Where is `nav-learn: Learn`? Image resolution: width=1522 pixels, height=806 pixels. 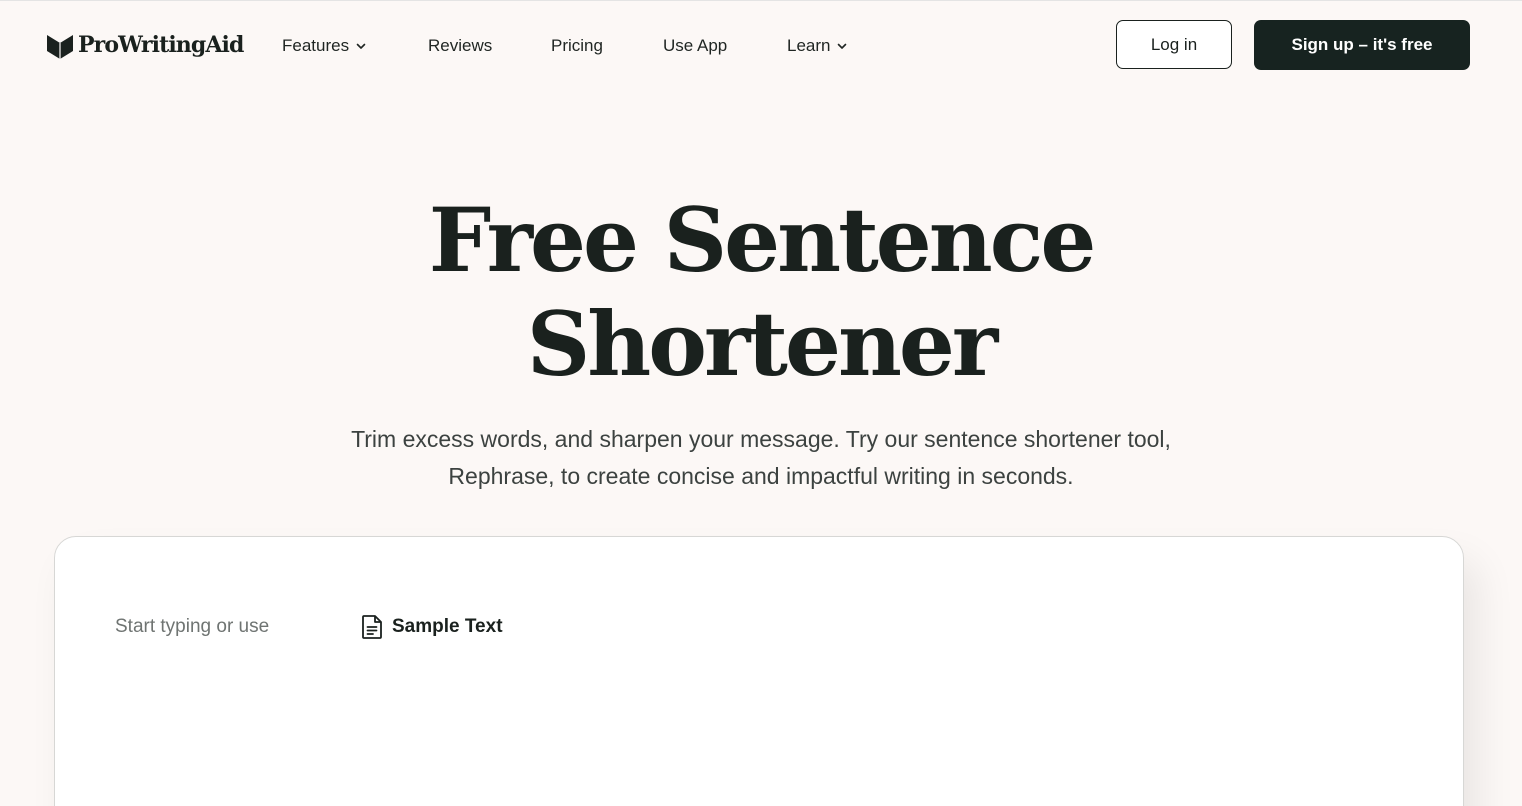 nav-learn: Learn is located at coordinates (817, 46).